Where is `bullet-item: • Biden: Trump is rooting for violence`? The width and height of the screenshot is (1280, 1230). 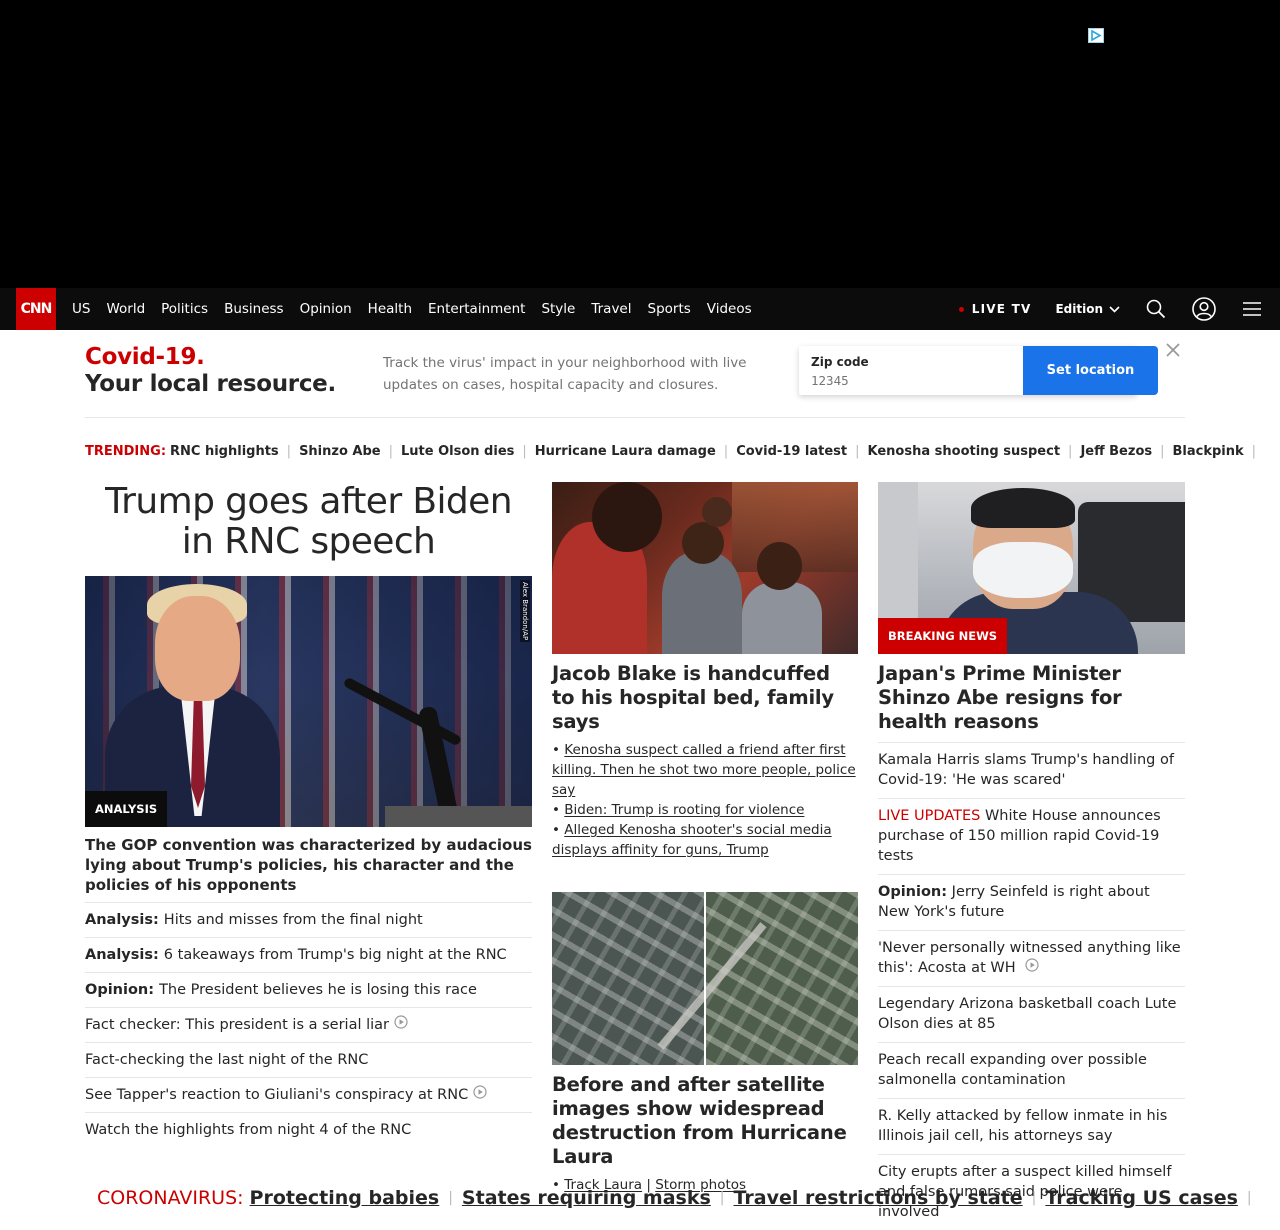 bullet-item: • Biden: Trump is rooting for violence is located at coordinates (678, 810).